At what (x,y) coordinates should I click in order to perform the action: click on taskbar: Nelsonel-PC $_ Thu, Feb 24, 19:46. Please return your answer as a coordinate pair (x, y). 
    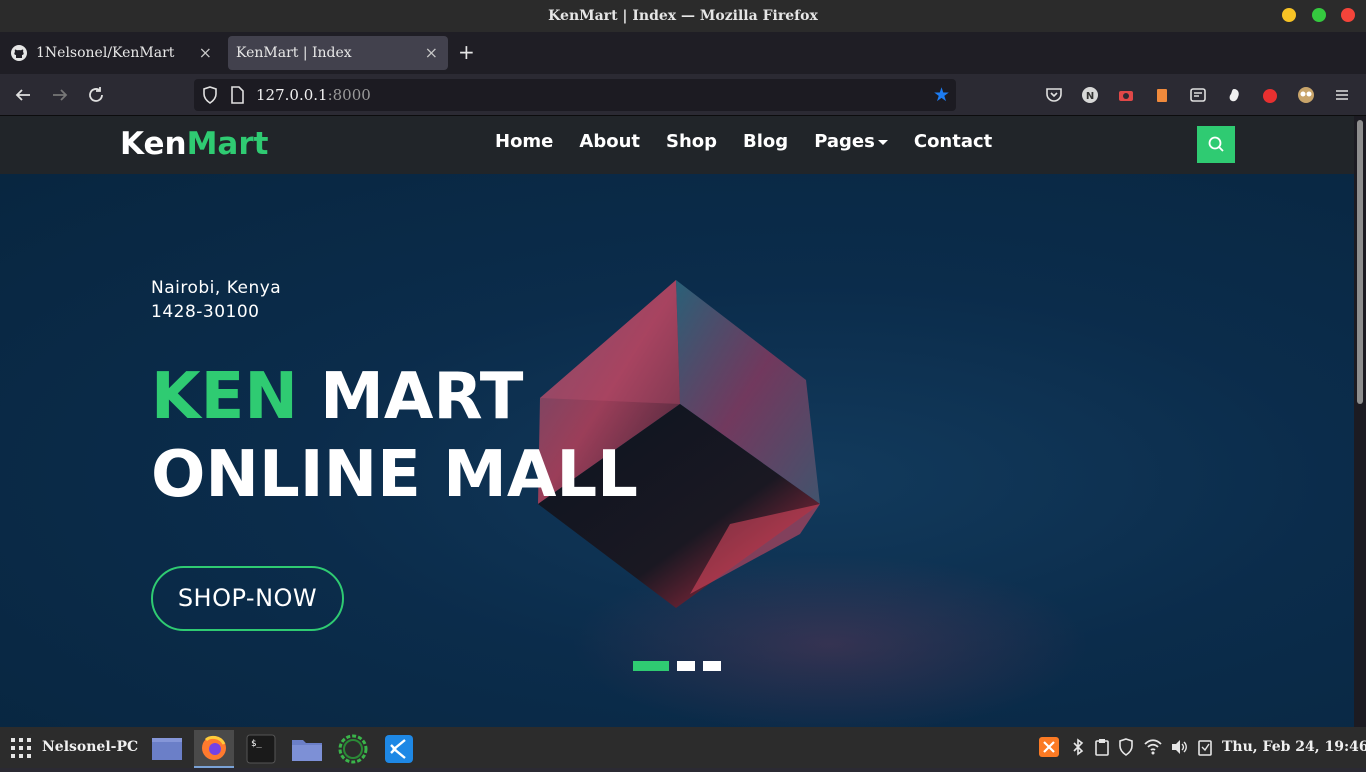
    Looking at the image, I should click on (683, 747).